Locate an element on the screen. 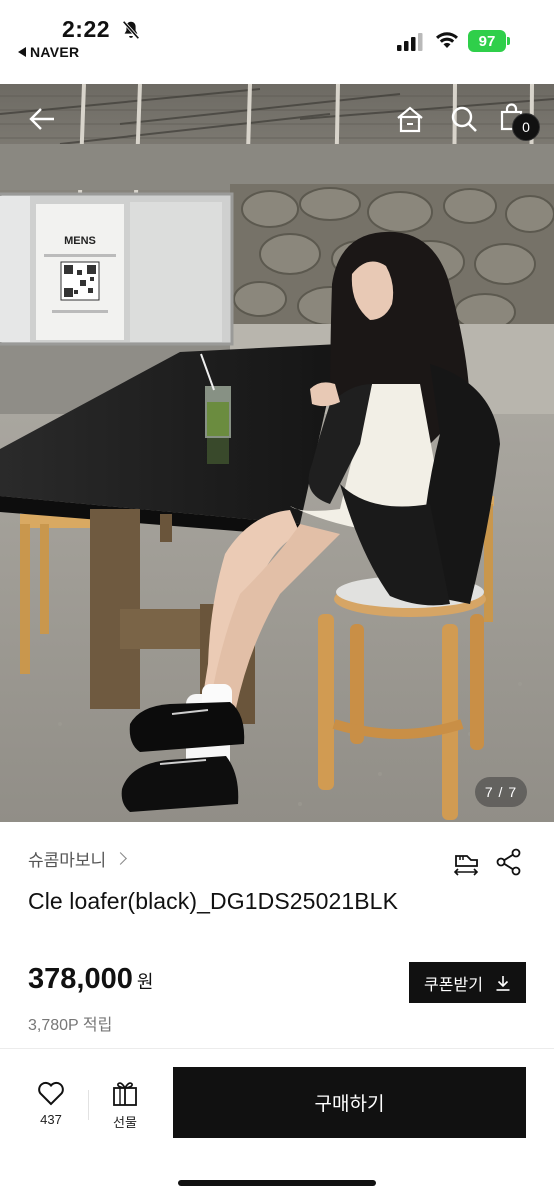 The width and height of the screenshot is (554, 1200). product-title: Cle loafer(black)_DG1DS25021BLK is located at coordinates (213, 901).